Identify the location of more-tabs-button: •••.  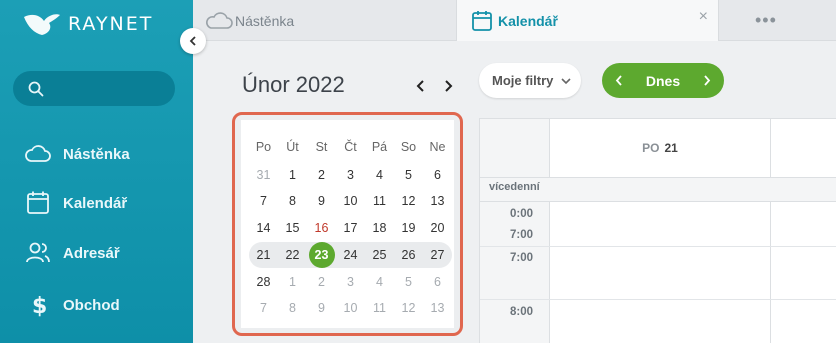
(766, 20).